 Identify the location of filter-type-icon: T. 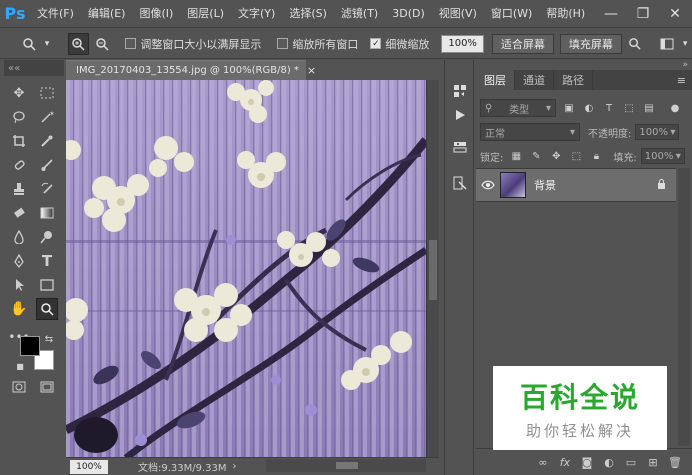
(609, 108).